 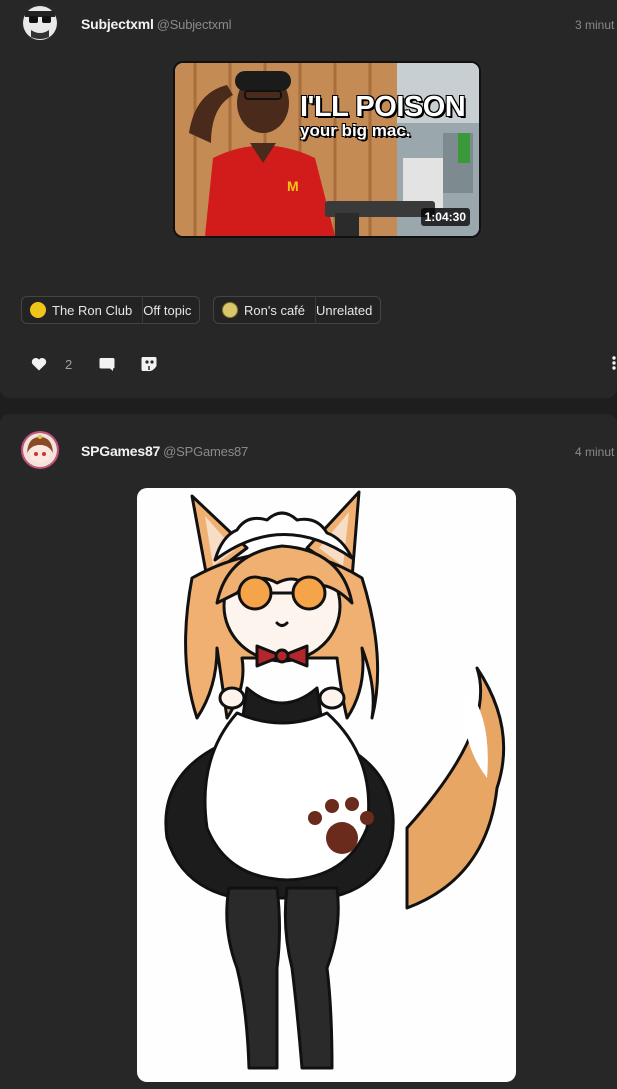 What do you see at coordinates (275, 310) in the screenshot?
I see `tag-community: Ron's café` at bounding box center [275, 310].